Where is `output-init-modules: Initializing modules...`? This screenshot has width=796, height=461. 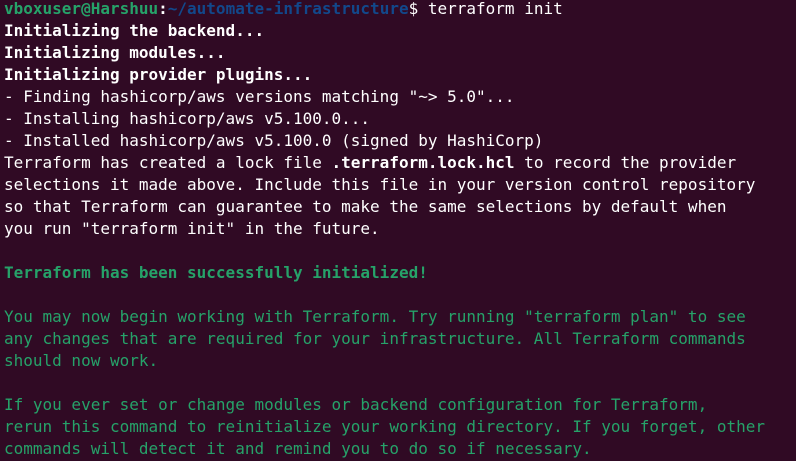 output-init-modules: Initializing modules... is located at coordinates (115, 52).